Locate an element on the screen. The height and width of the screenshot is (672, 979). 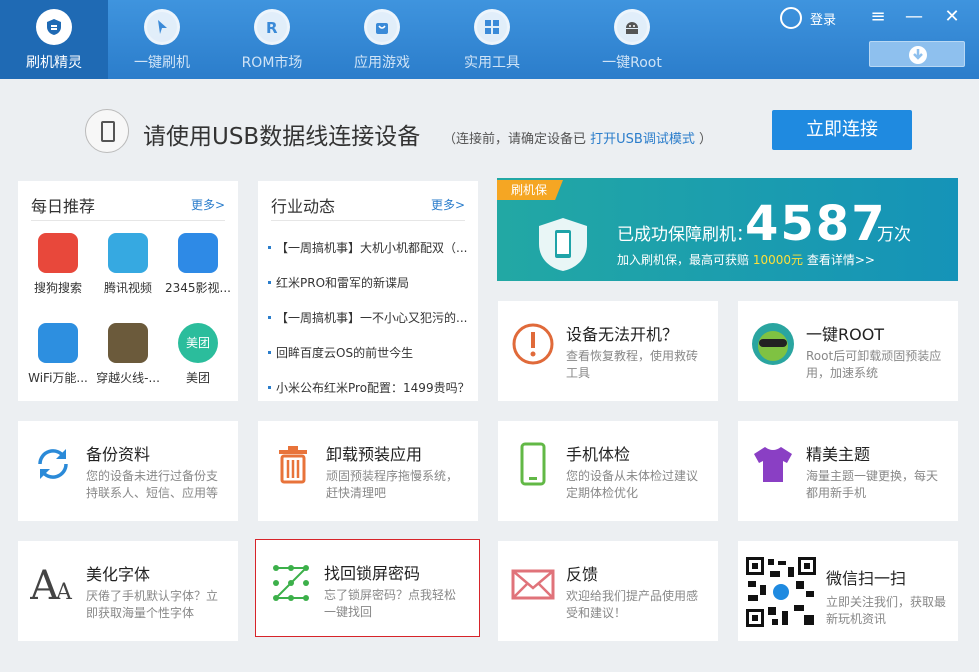
app-item: 美团 美团 is located at coordinates (198, 354).